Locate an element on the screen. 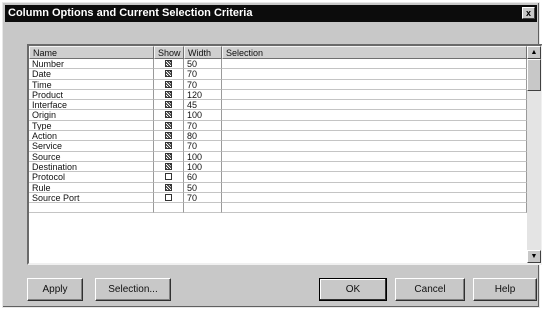  close-icon: x is located at coordinates (528, 13).